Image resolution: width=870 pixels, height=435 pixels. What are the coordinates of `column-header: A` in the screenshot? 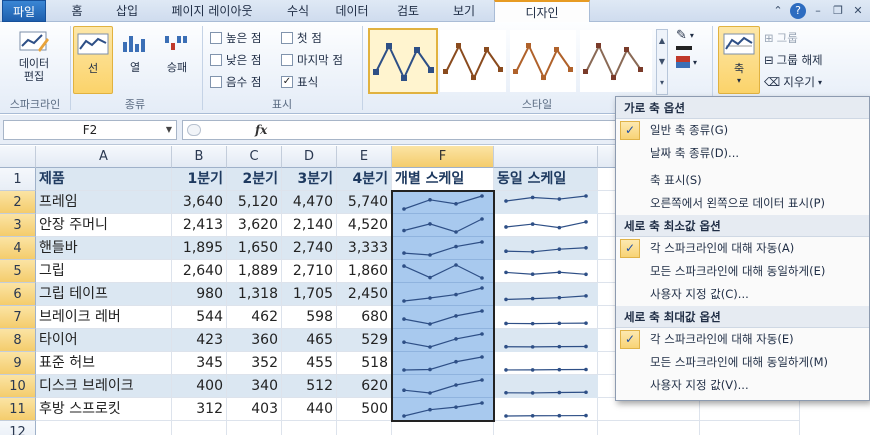 It's located at (104, 157).